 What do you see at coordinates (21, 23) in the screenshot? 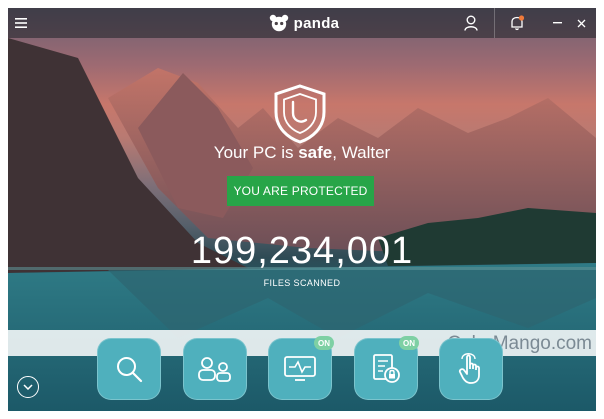
I see `hamburger-menu-icon` at bounding box center [21, 23].